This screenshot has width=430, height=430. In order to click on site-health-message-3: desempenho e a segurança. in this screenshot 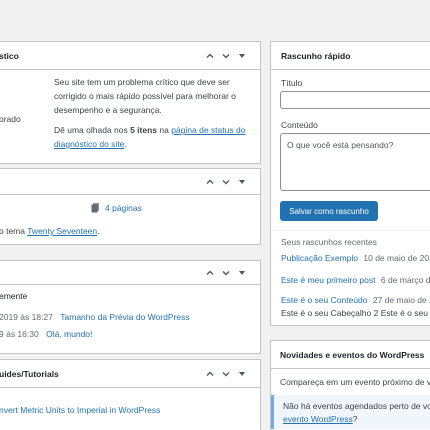, I will do `click(108, 110)`.